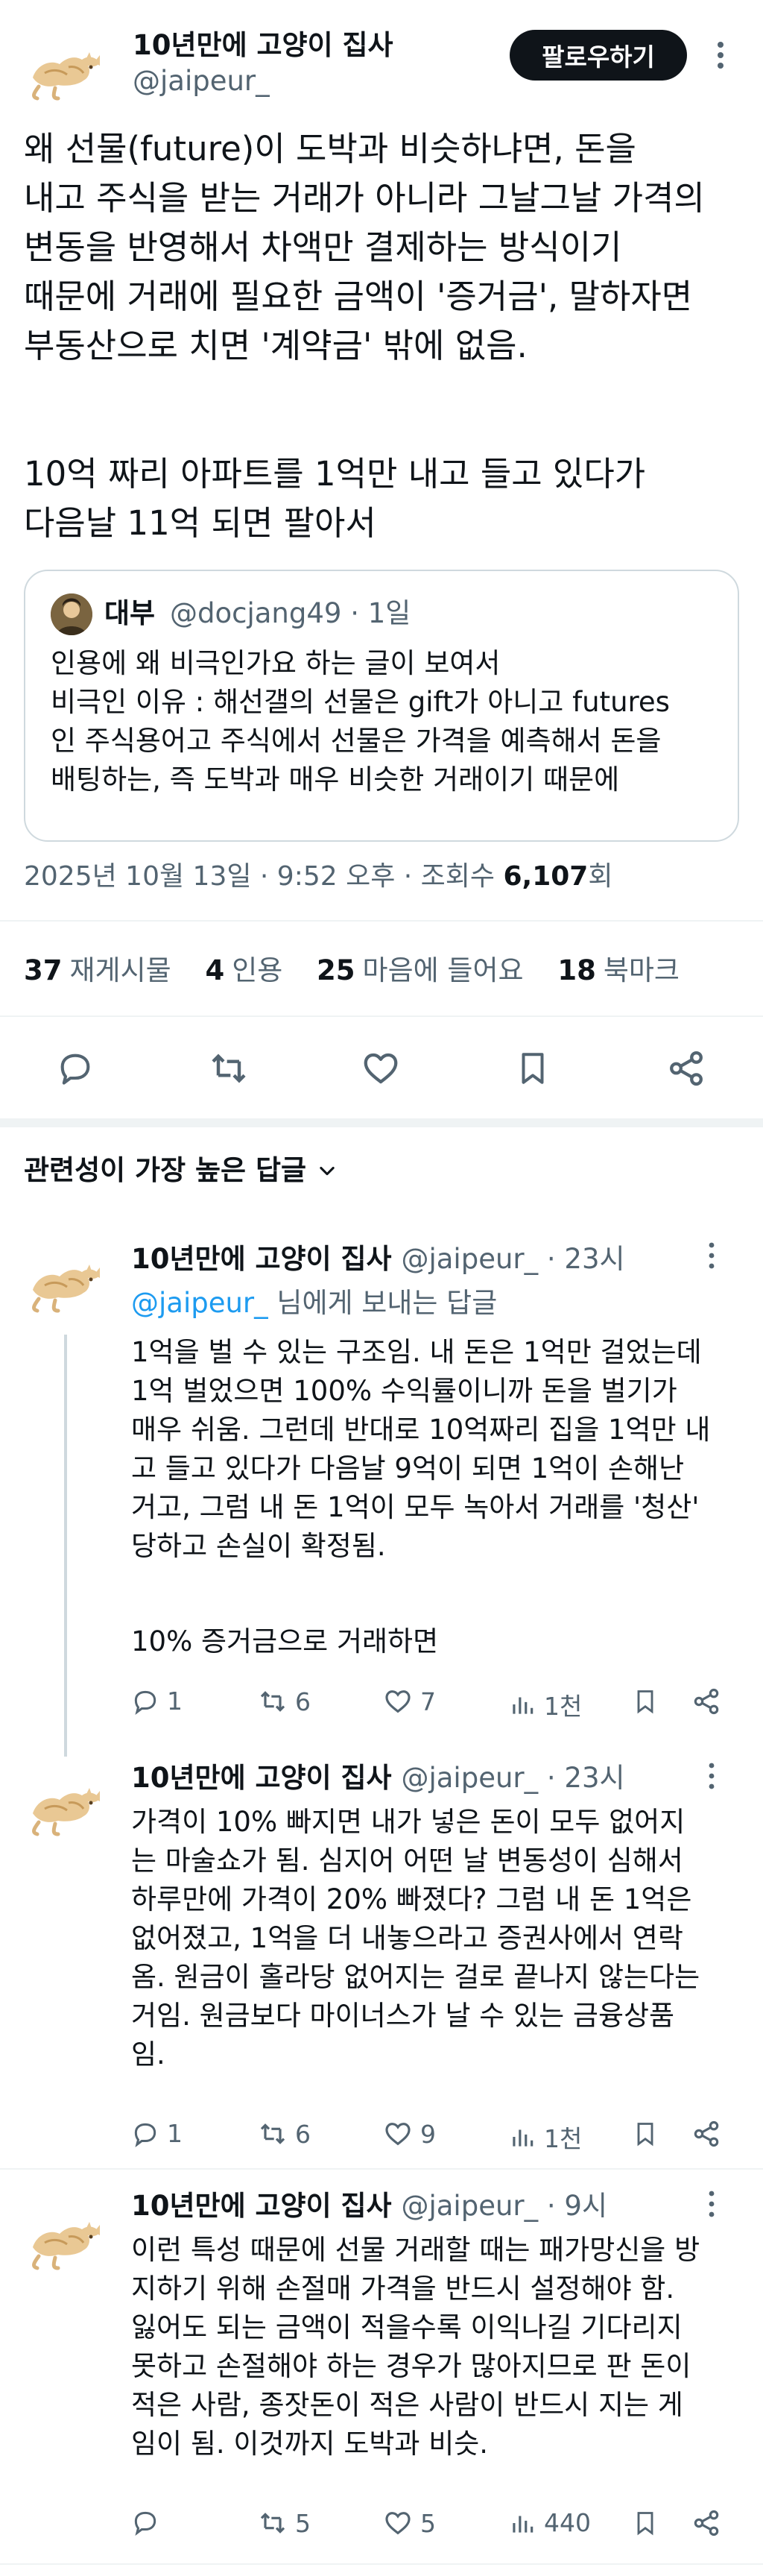  What do you see at coordinates (381, 1068) in the screenshot?
I see `like-icon` at bounding box center [381, 1068].